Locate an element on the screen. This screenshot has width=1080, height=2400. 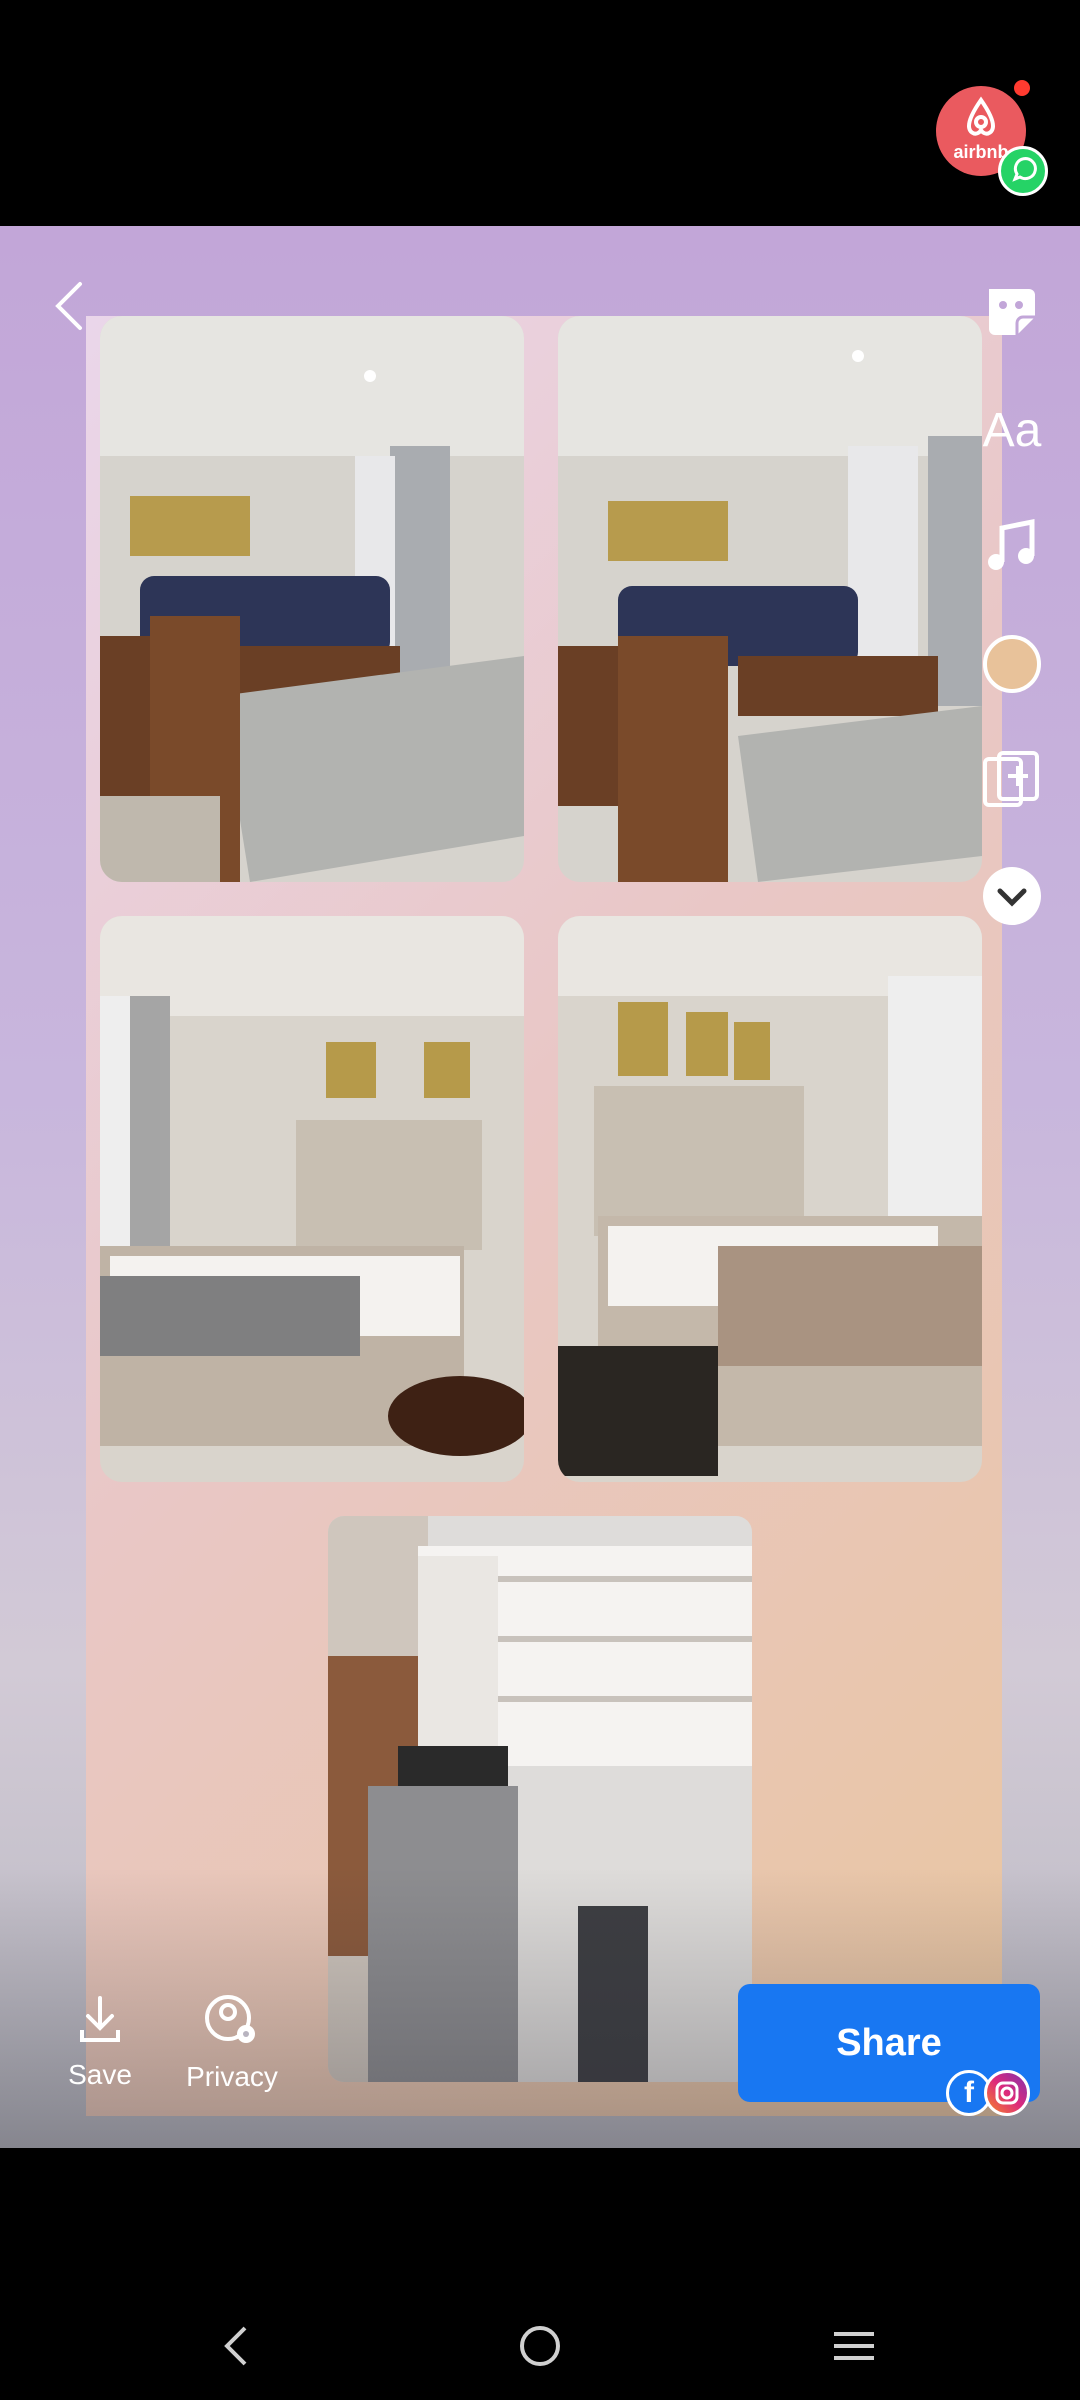
download-icon is located at coordinates (100, 2019).